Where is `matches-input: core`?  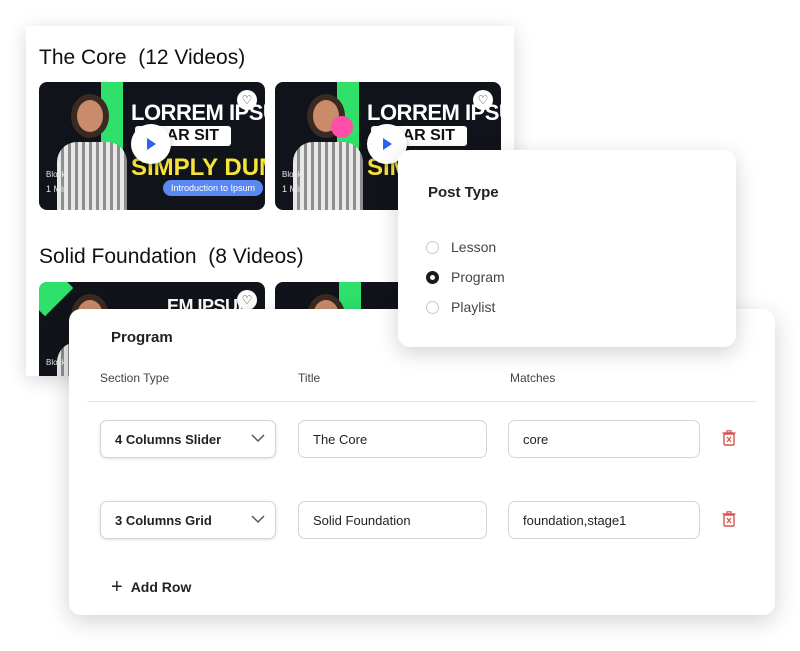 matches-input: core is located at coordinates (604, 439).